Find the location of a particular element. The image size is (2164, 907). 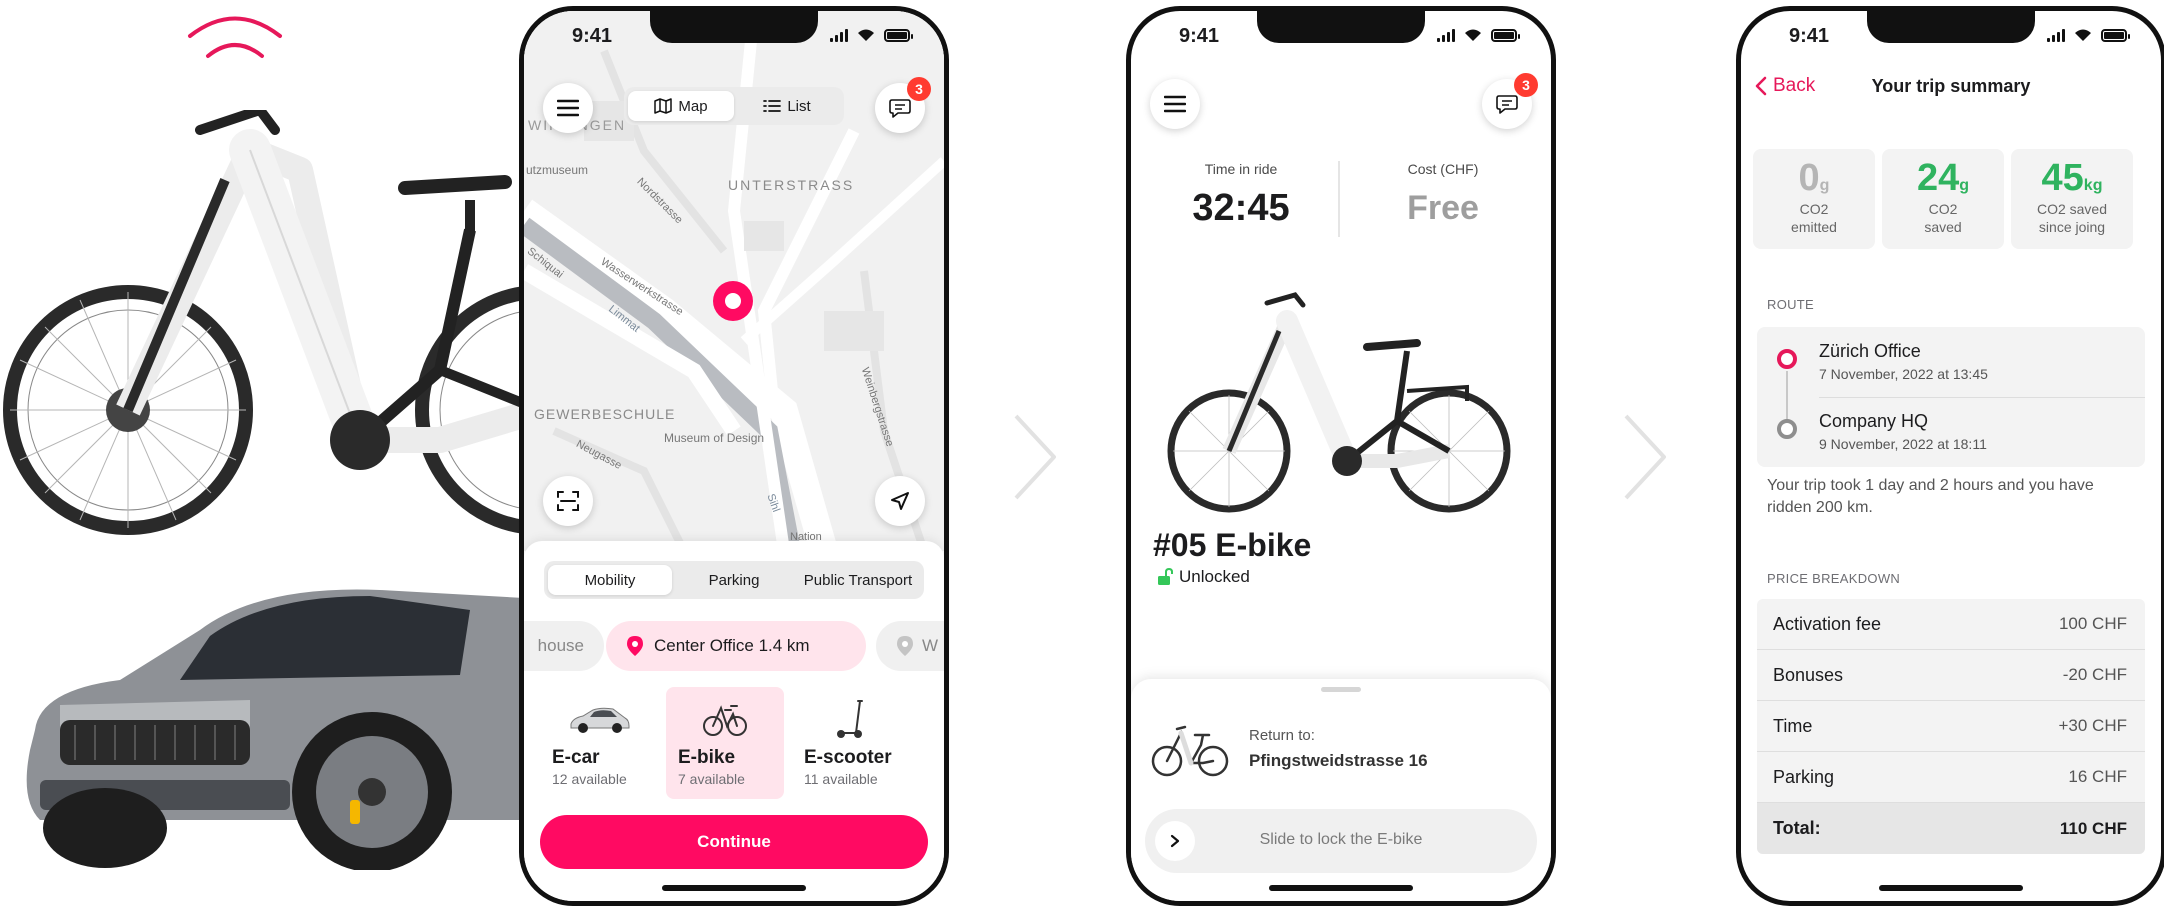

location-chip: W is located at coordinates (910, 646).